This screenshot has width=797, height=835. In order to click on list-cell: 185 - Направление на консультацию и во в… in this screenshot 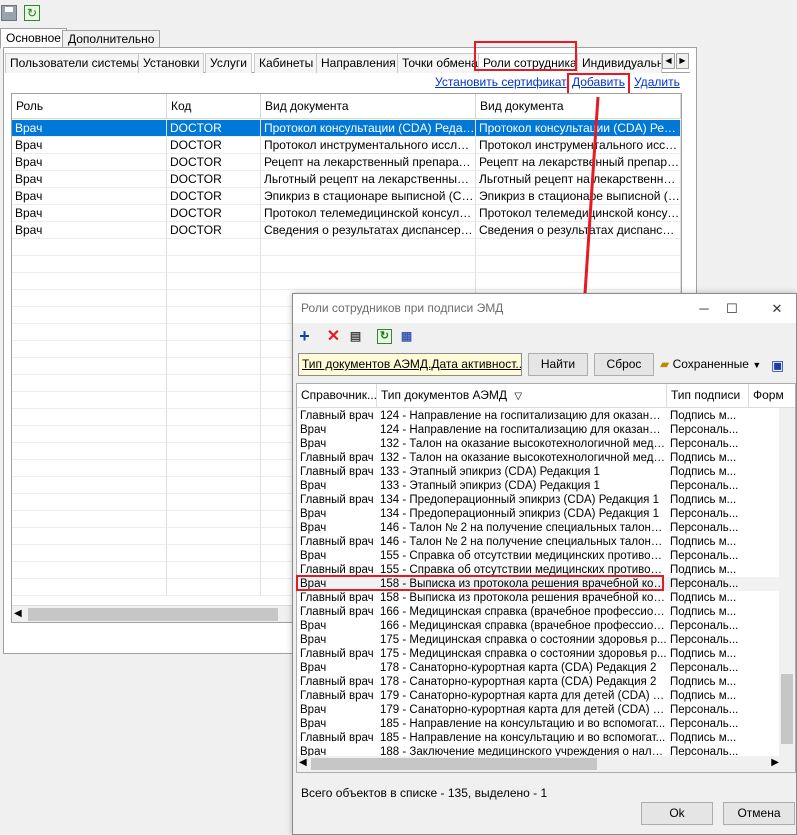, I will do `click(523, 738)`.